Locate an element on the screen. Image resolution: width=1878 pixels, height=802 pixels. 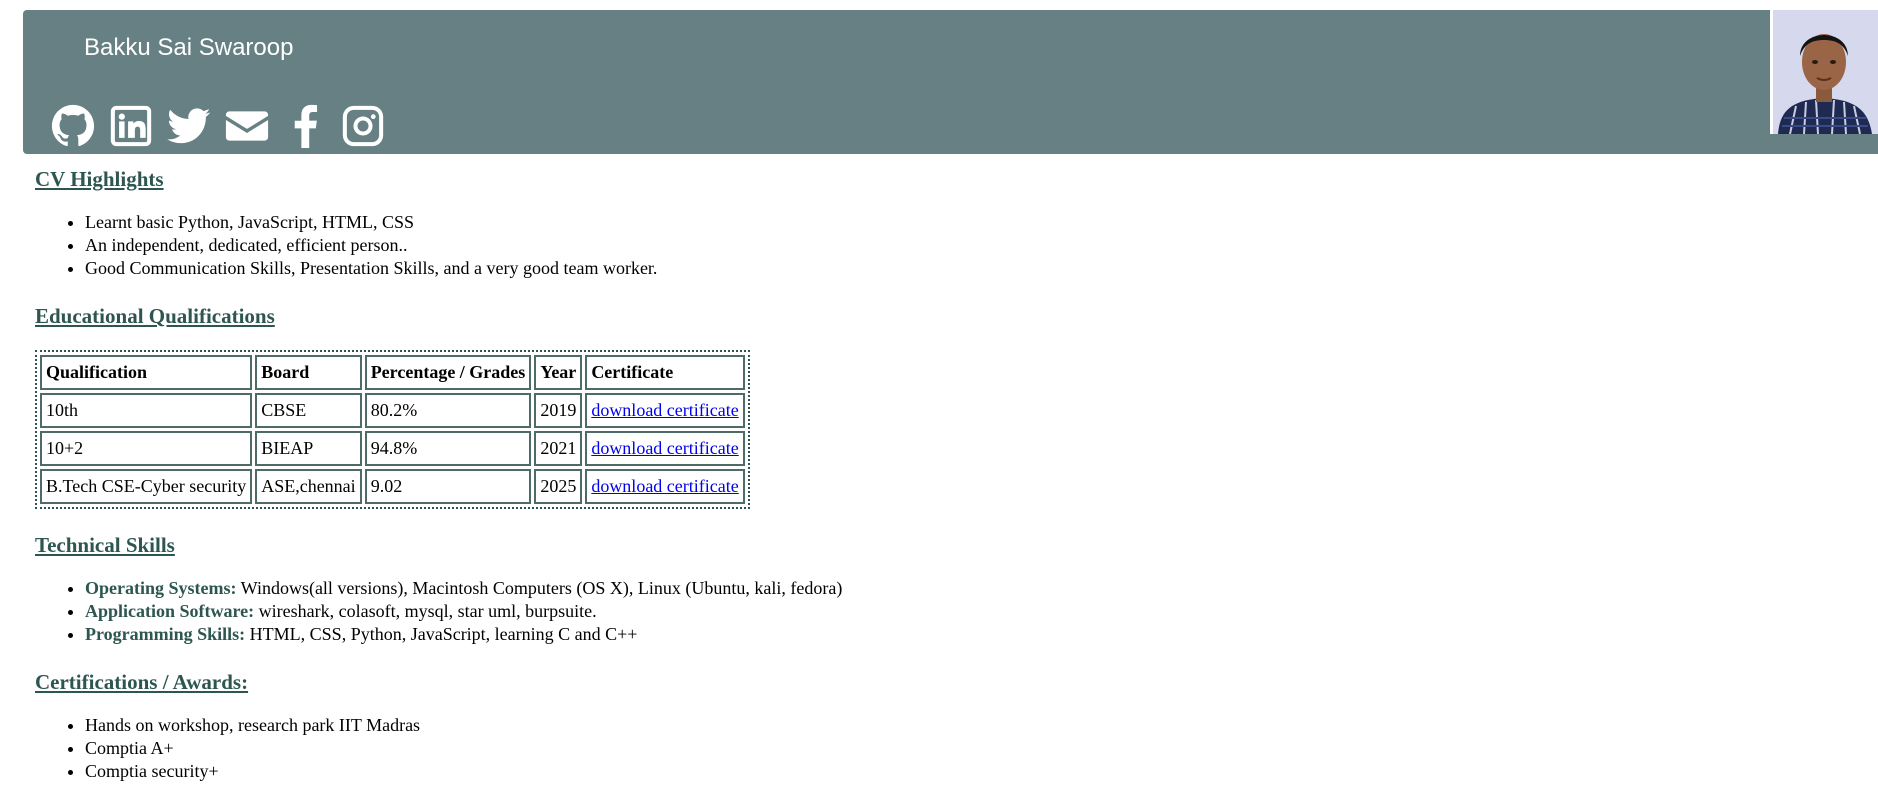
linkedin-link is located at coordinates (131, 126).